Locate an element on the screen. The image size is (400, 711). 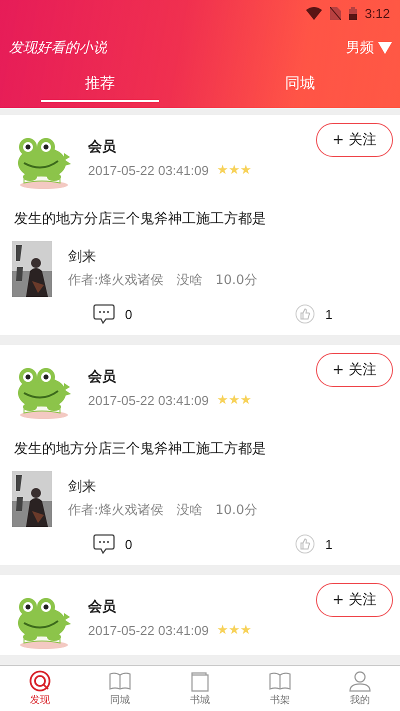
nav-label: 发现 is located at coordinates (40, 700).